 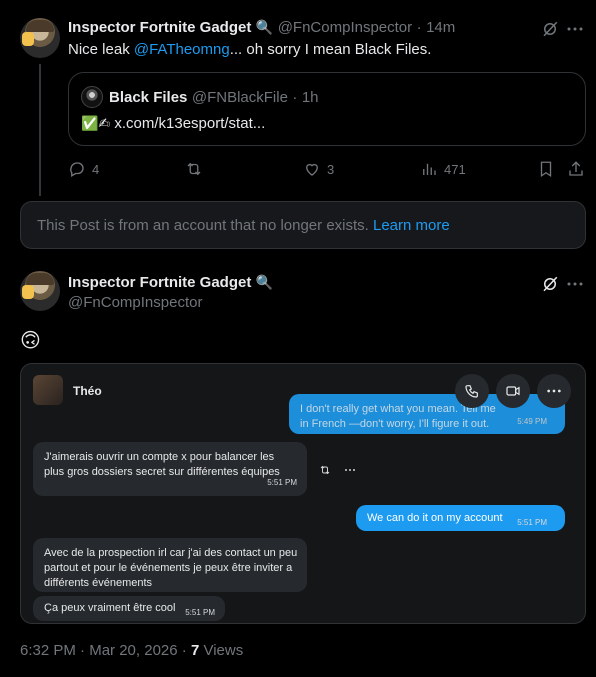 I want to click on thread-line, so click(x=40, y=130).